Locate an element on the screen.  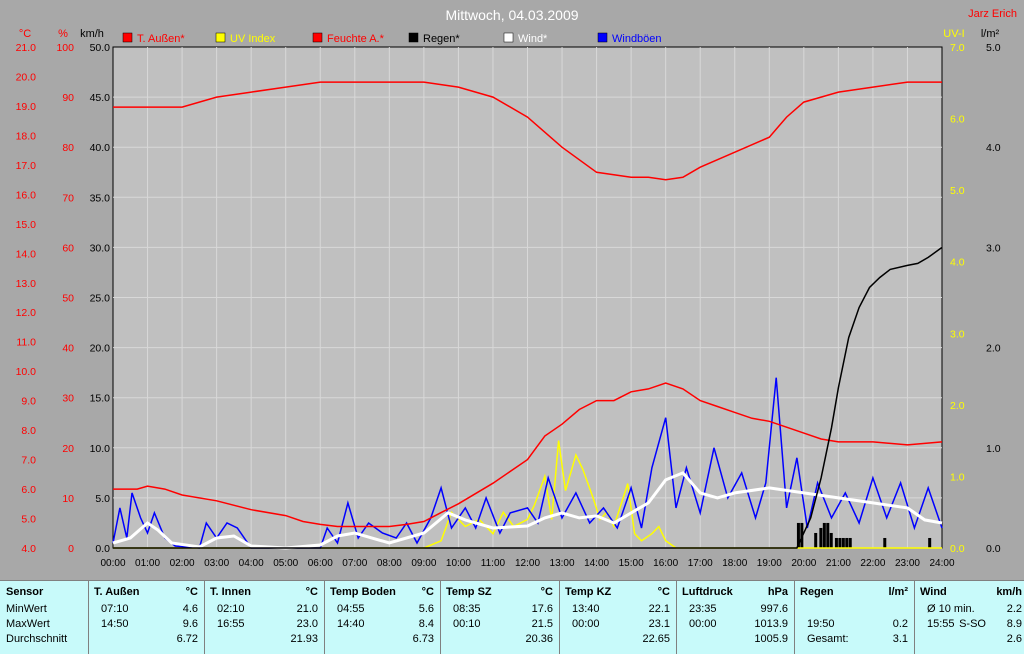
temp-tick-label: 17.0 is located at coordinates (26, 166).